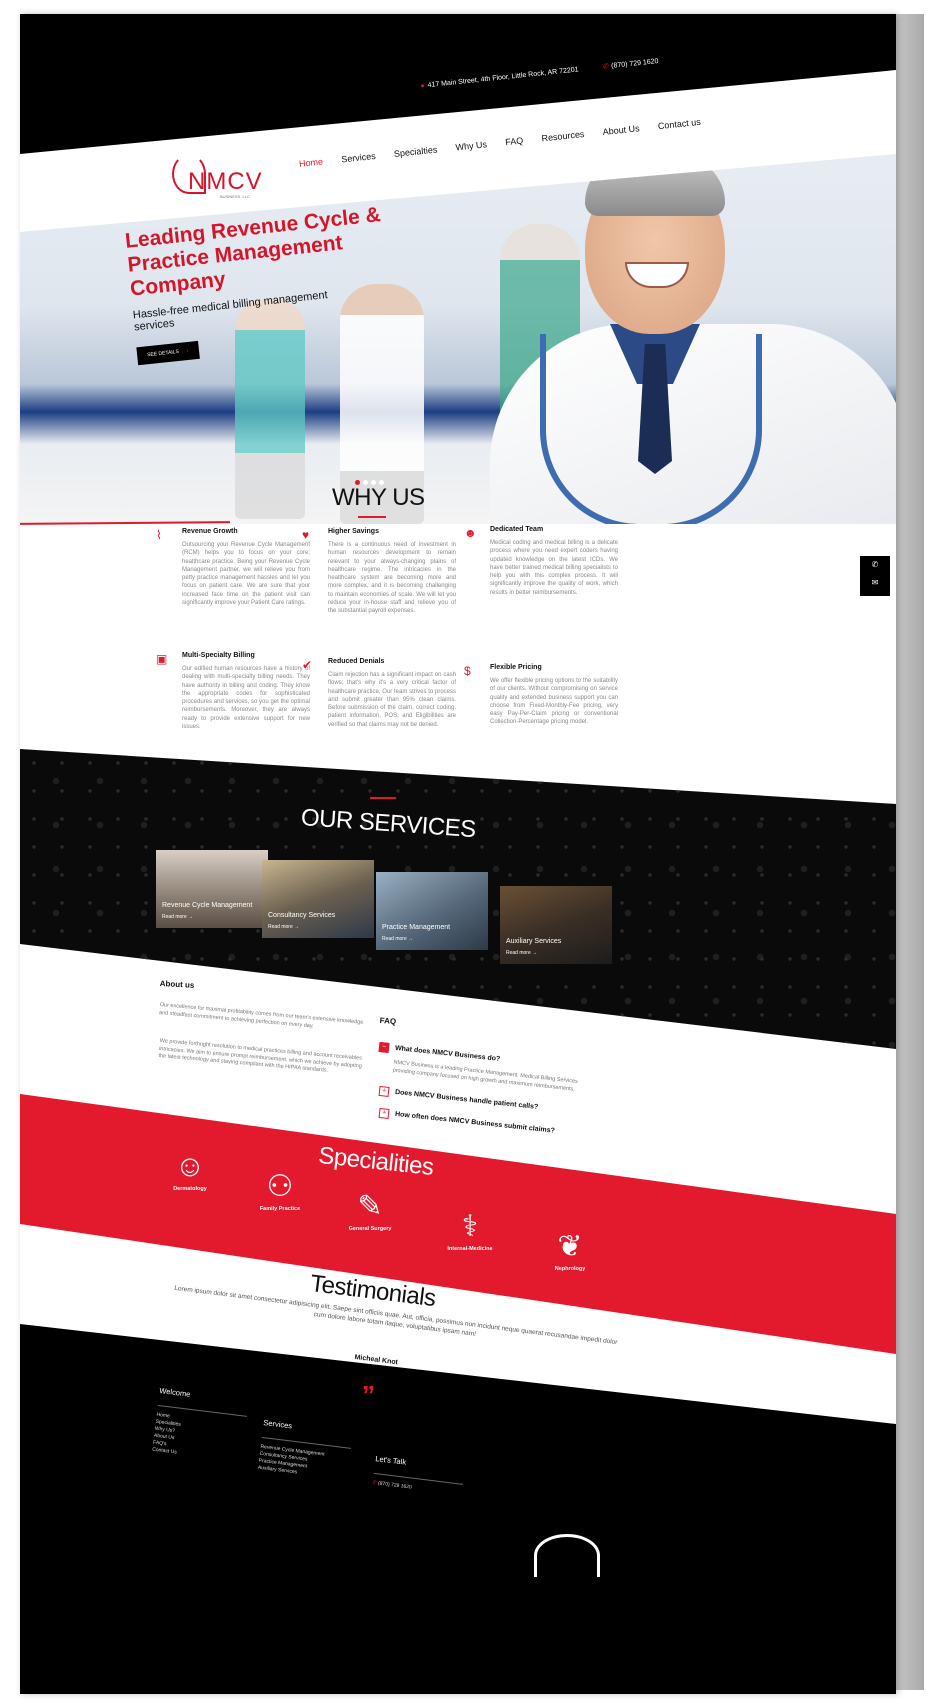  What do you see at coordinates (570, 1246) in the screenshot?
I see `kidney-icon: ❦` at bounding box center [570, 1246].